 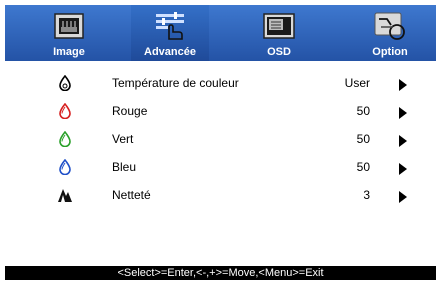 What do you see at coordinates (65, 167) in the screenshot?
I see `blue-drop-icon` at bounding box center [65, 167].